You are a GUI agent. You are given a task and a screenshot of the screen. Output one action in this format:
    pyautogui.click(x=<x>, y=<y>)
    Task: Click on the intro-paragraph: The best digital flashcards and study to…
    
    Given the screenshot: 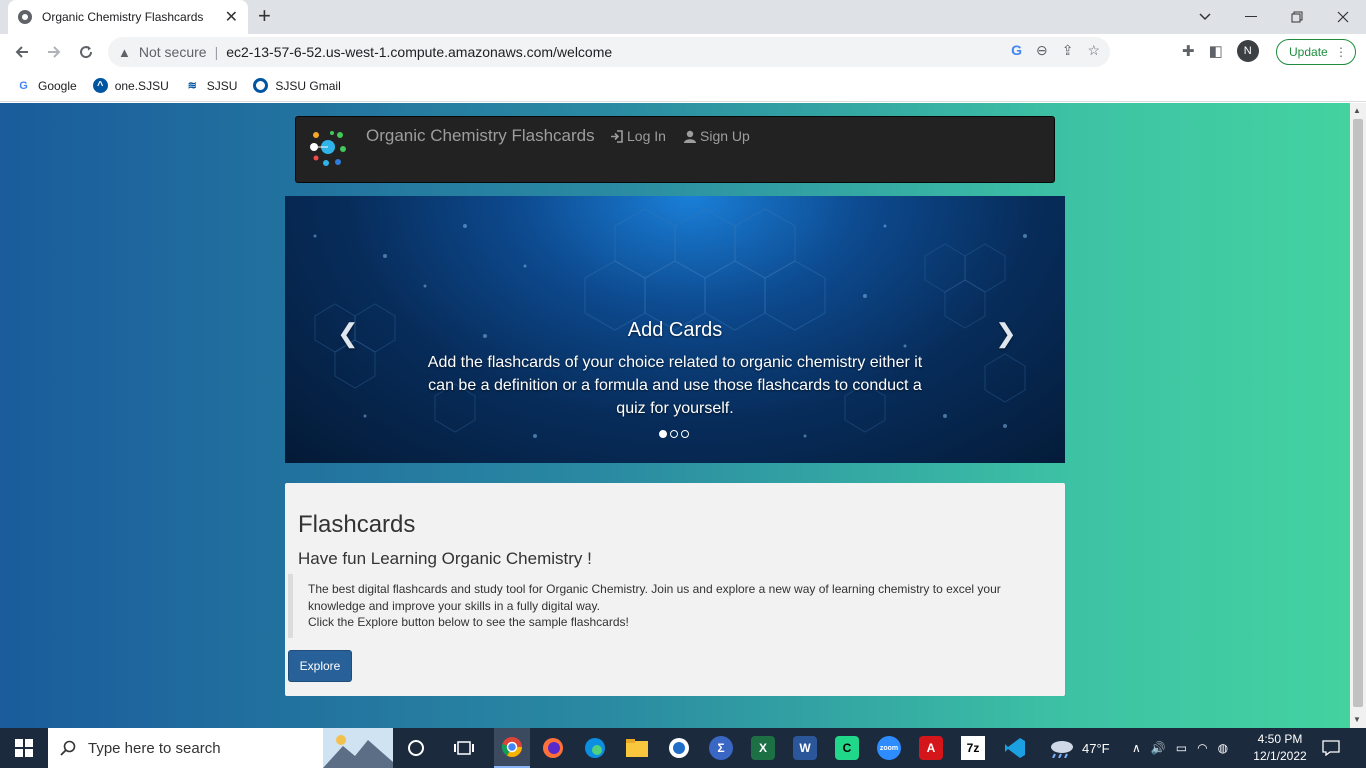 What is the action you would take?
    pyautogui.click(x=654, y=597)
    